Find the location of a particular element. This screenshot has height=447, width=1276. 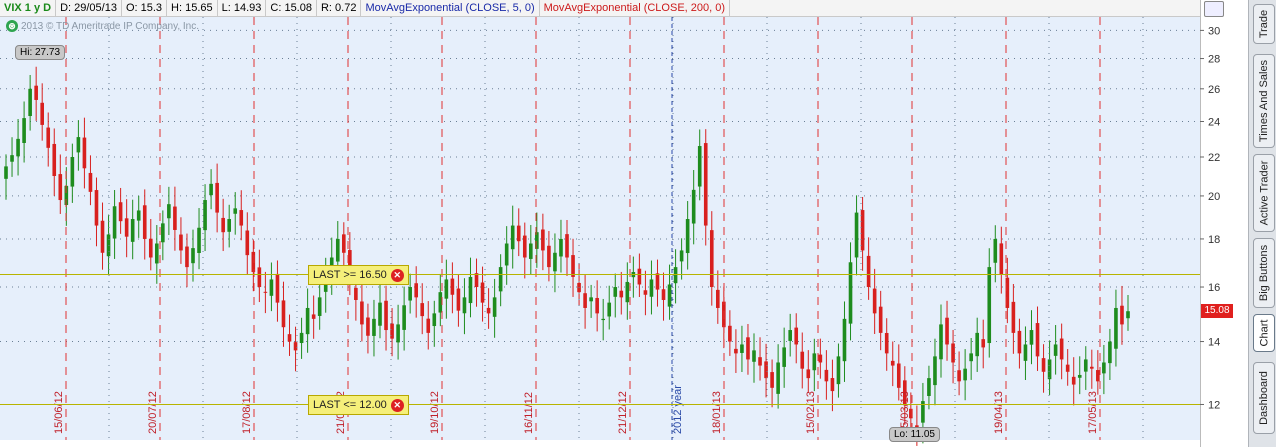

alert-upper: LAST >= 16.50 ✕ is located at coordinates (358, 275).